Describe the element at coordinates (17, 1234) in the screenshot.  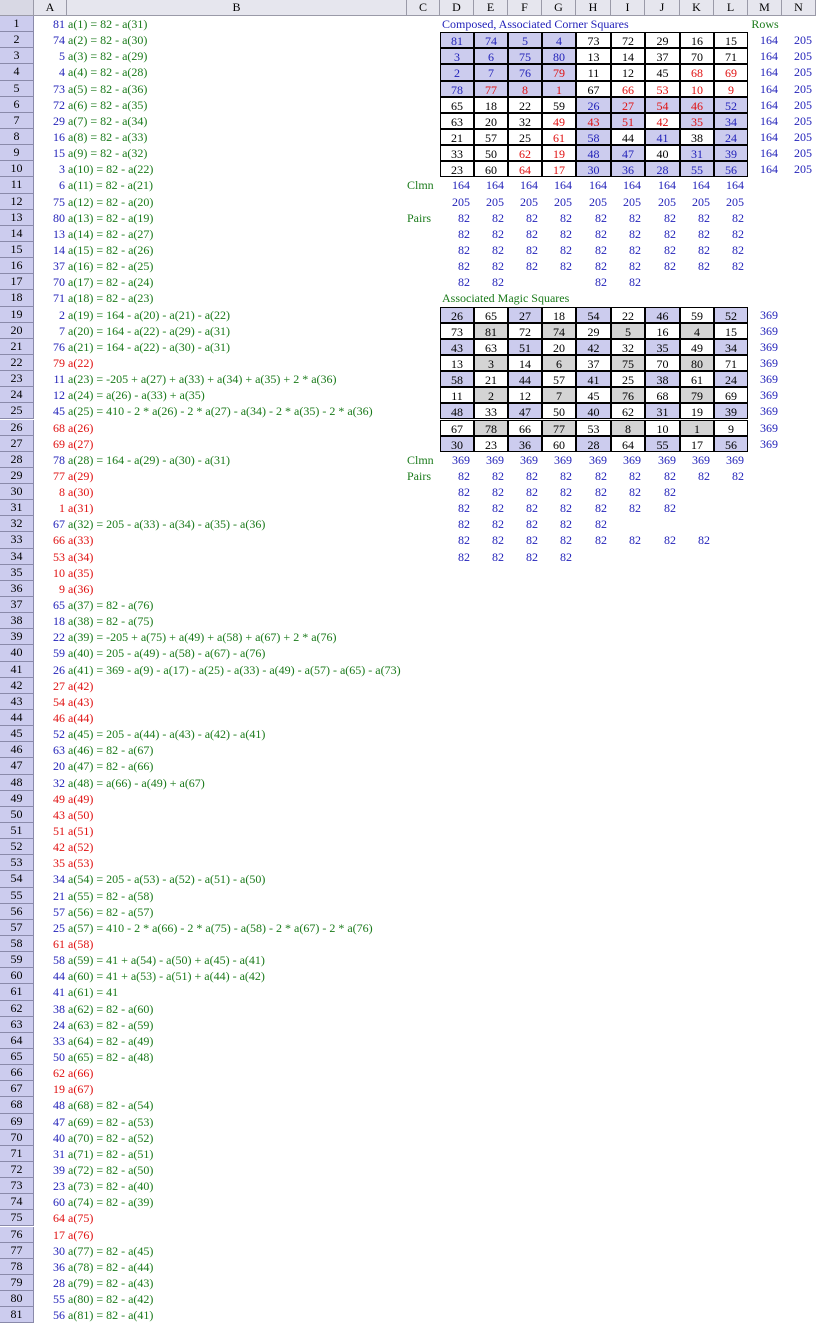
I see `row-header-76: 76` at that location.